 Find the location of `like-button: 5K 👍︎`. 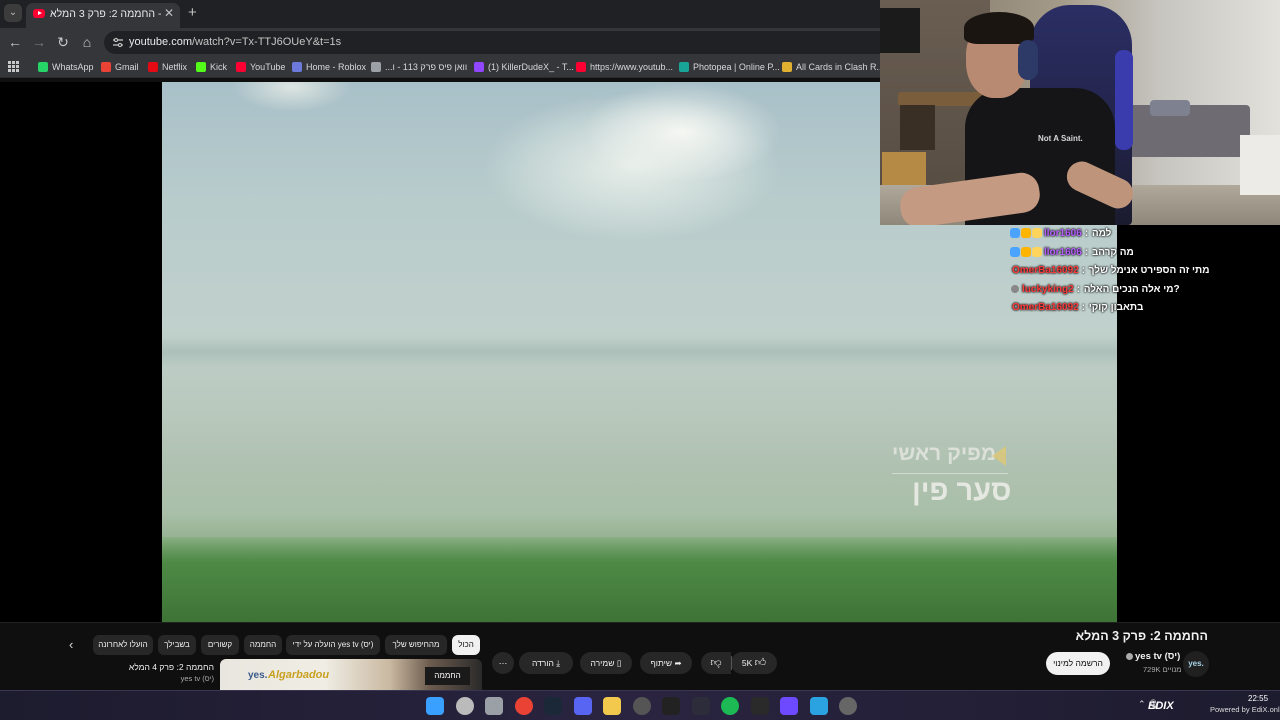

like-button: 5K 👍︎ is located at coordinates (754, 663).